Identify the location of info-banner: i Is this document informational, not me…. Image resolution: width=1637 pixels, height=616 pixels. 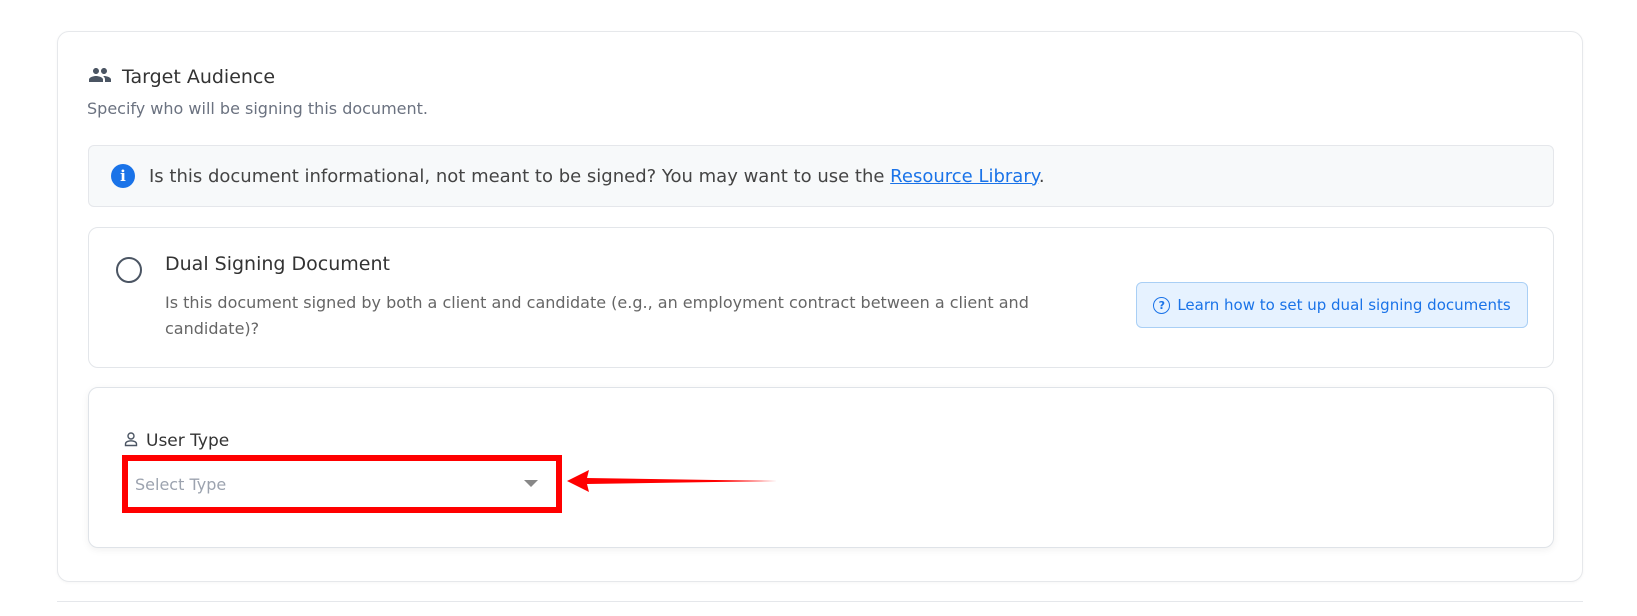
(821, 176).